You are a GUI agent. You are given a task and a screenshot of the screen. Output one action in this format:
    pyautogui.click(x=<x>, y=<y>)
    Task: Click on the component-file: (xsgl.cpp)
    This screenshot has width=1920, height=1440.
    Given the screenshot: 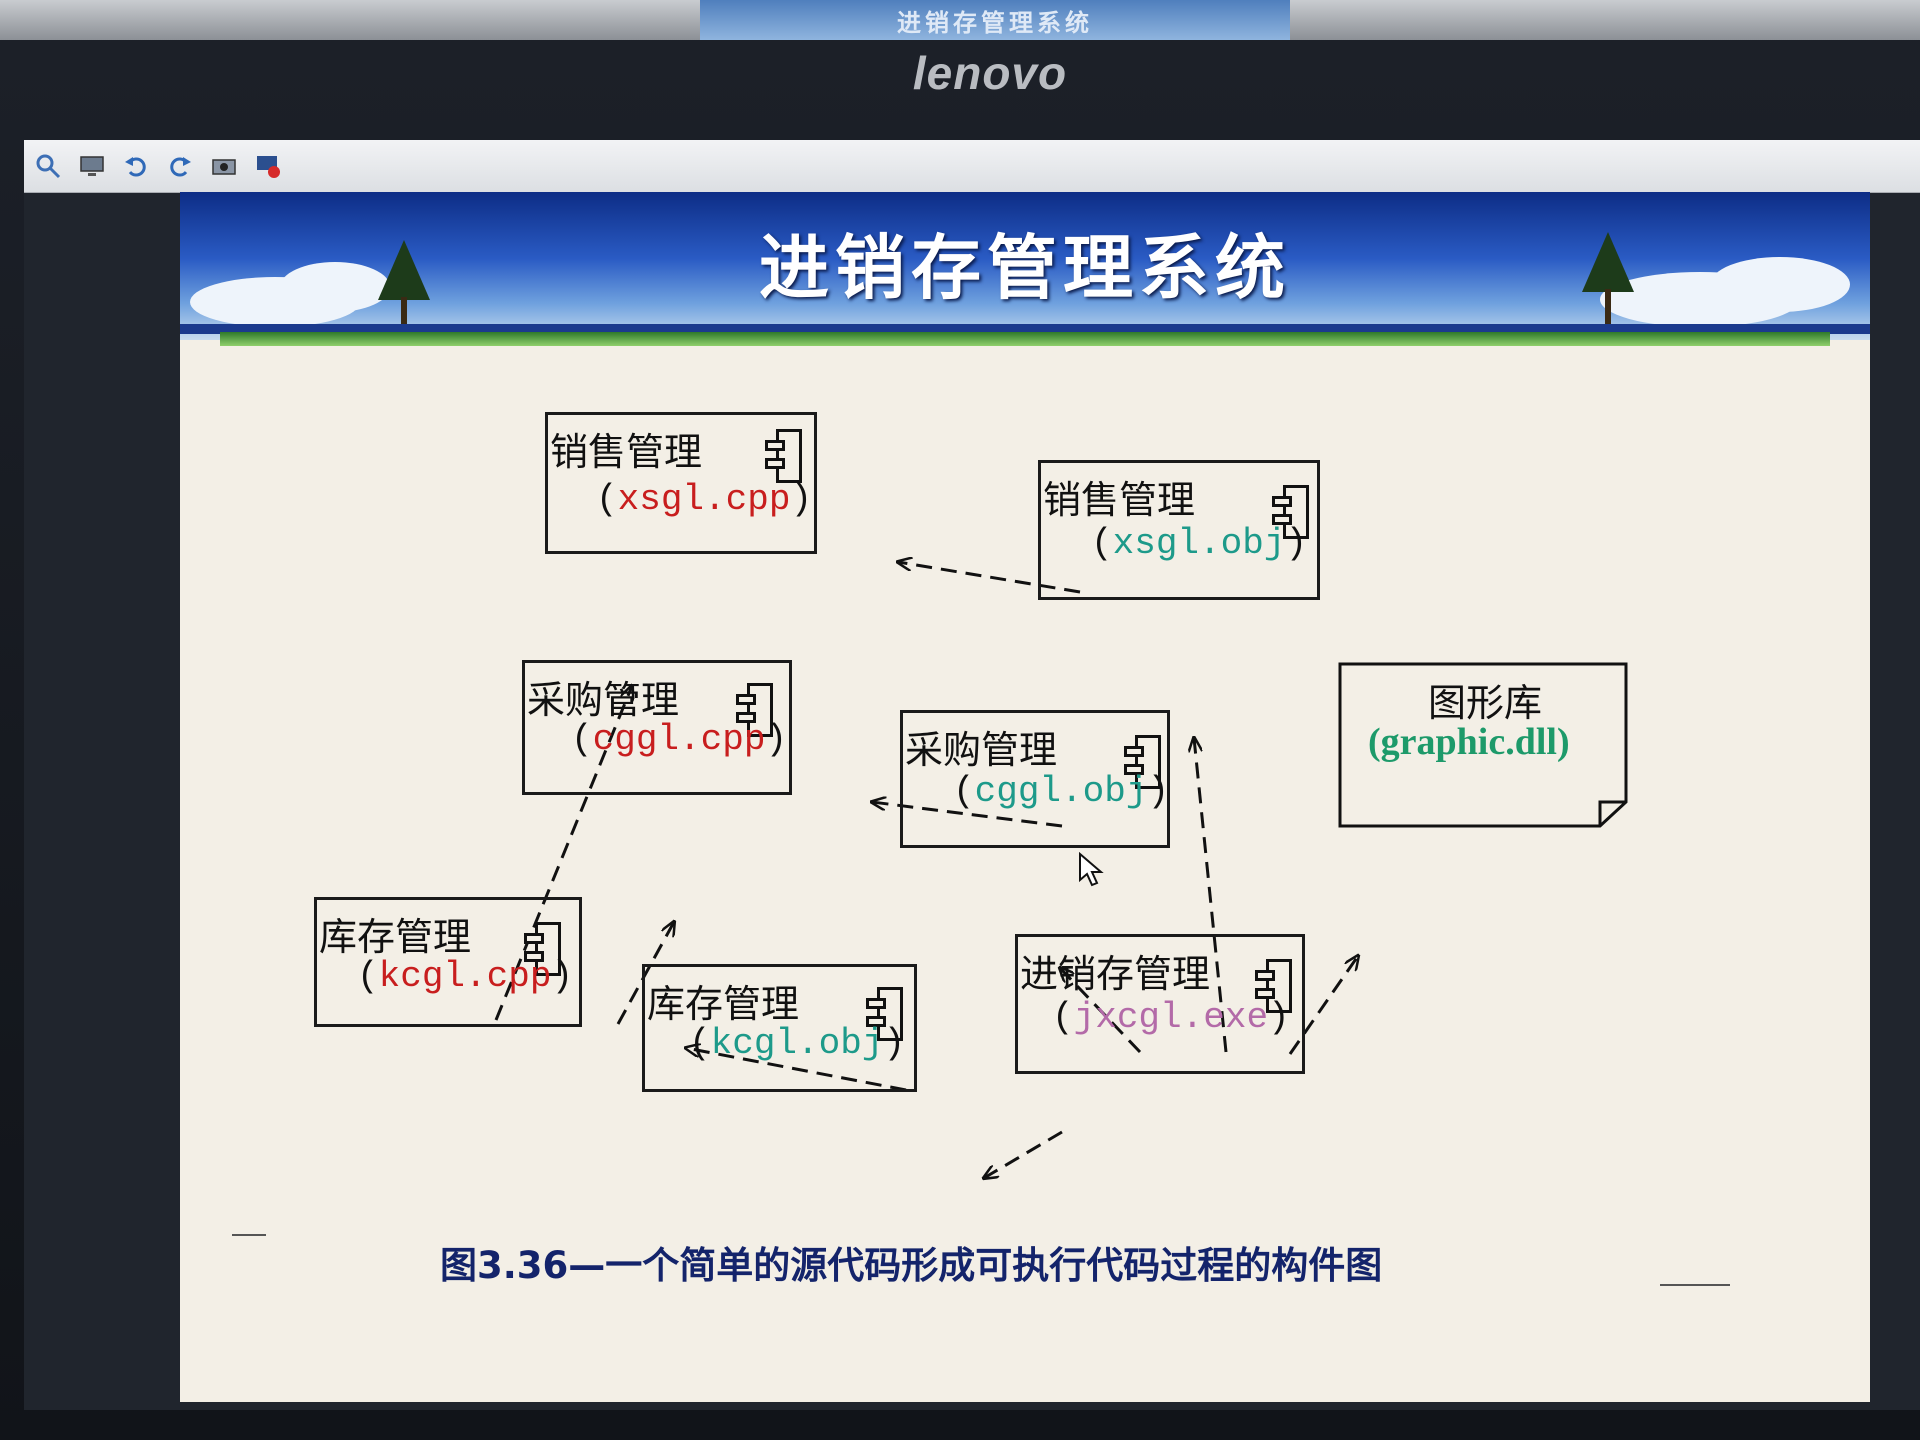 What is the action you would take?
    pyautogui.click(x=704, y=499)
    